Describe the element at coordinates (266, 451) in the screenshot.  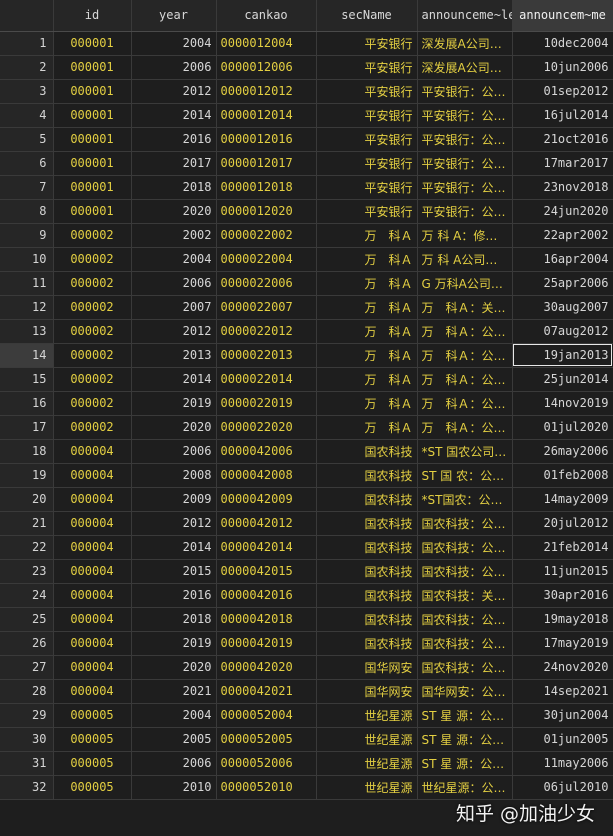
I see `cell-cankao: 0000042006` at that location.